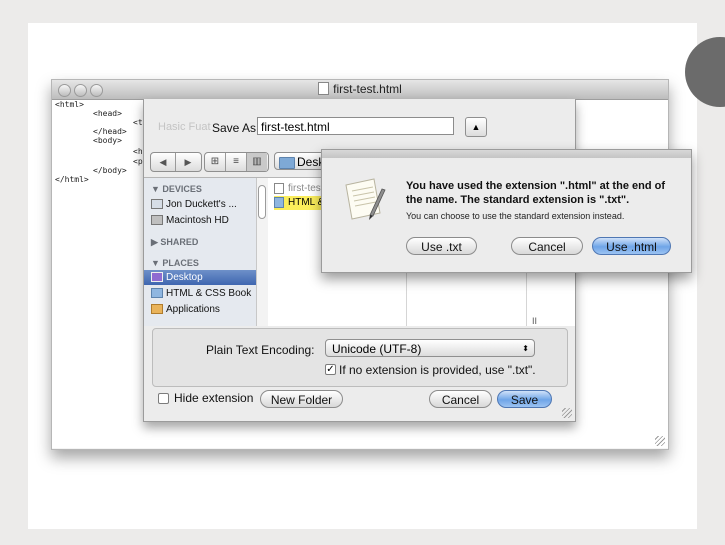  I want to click on editor-titlebar: first-test.html, so click(360, 90).